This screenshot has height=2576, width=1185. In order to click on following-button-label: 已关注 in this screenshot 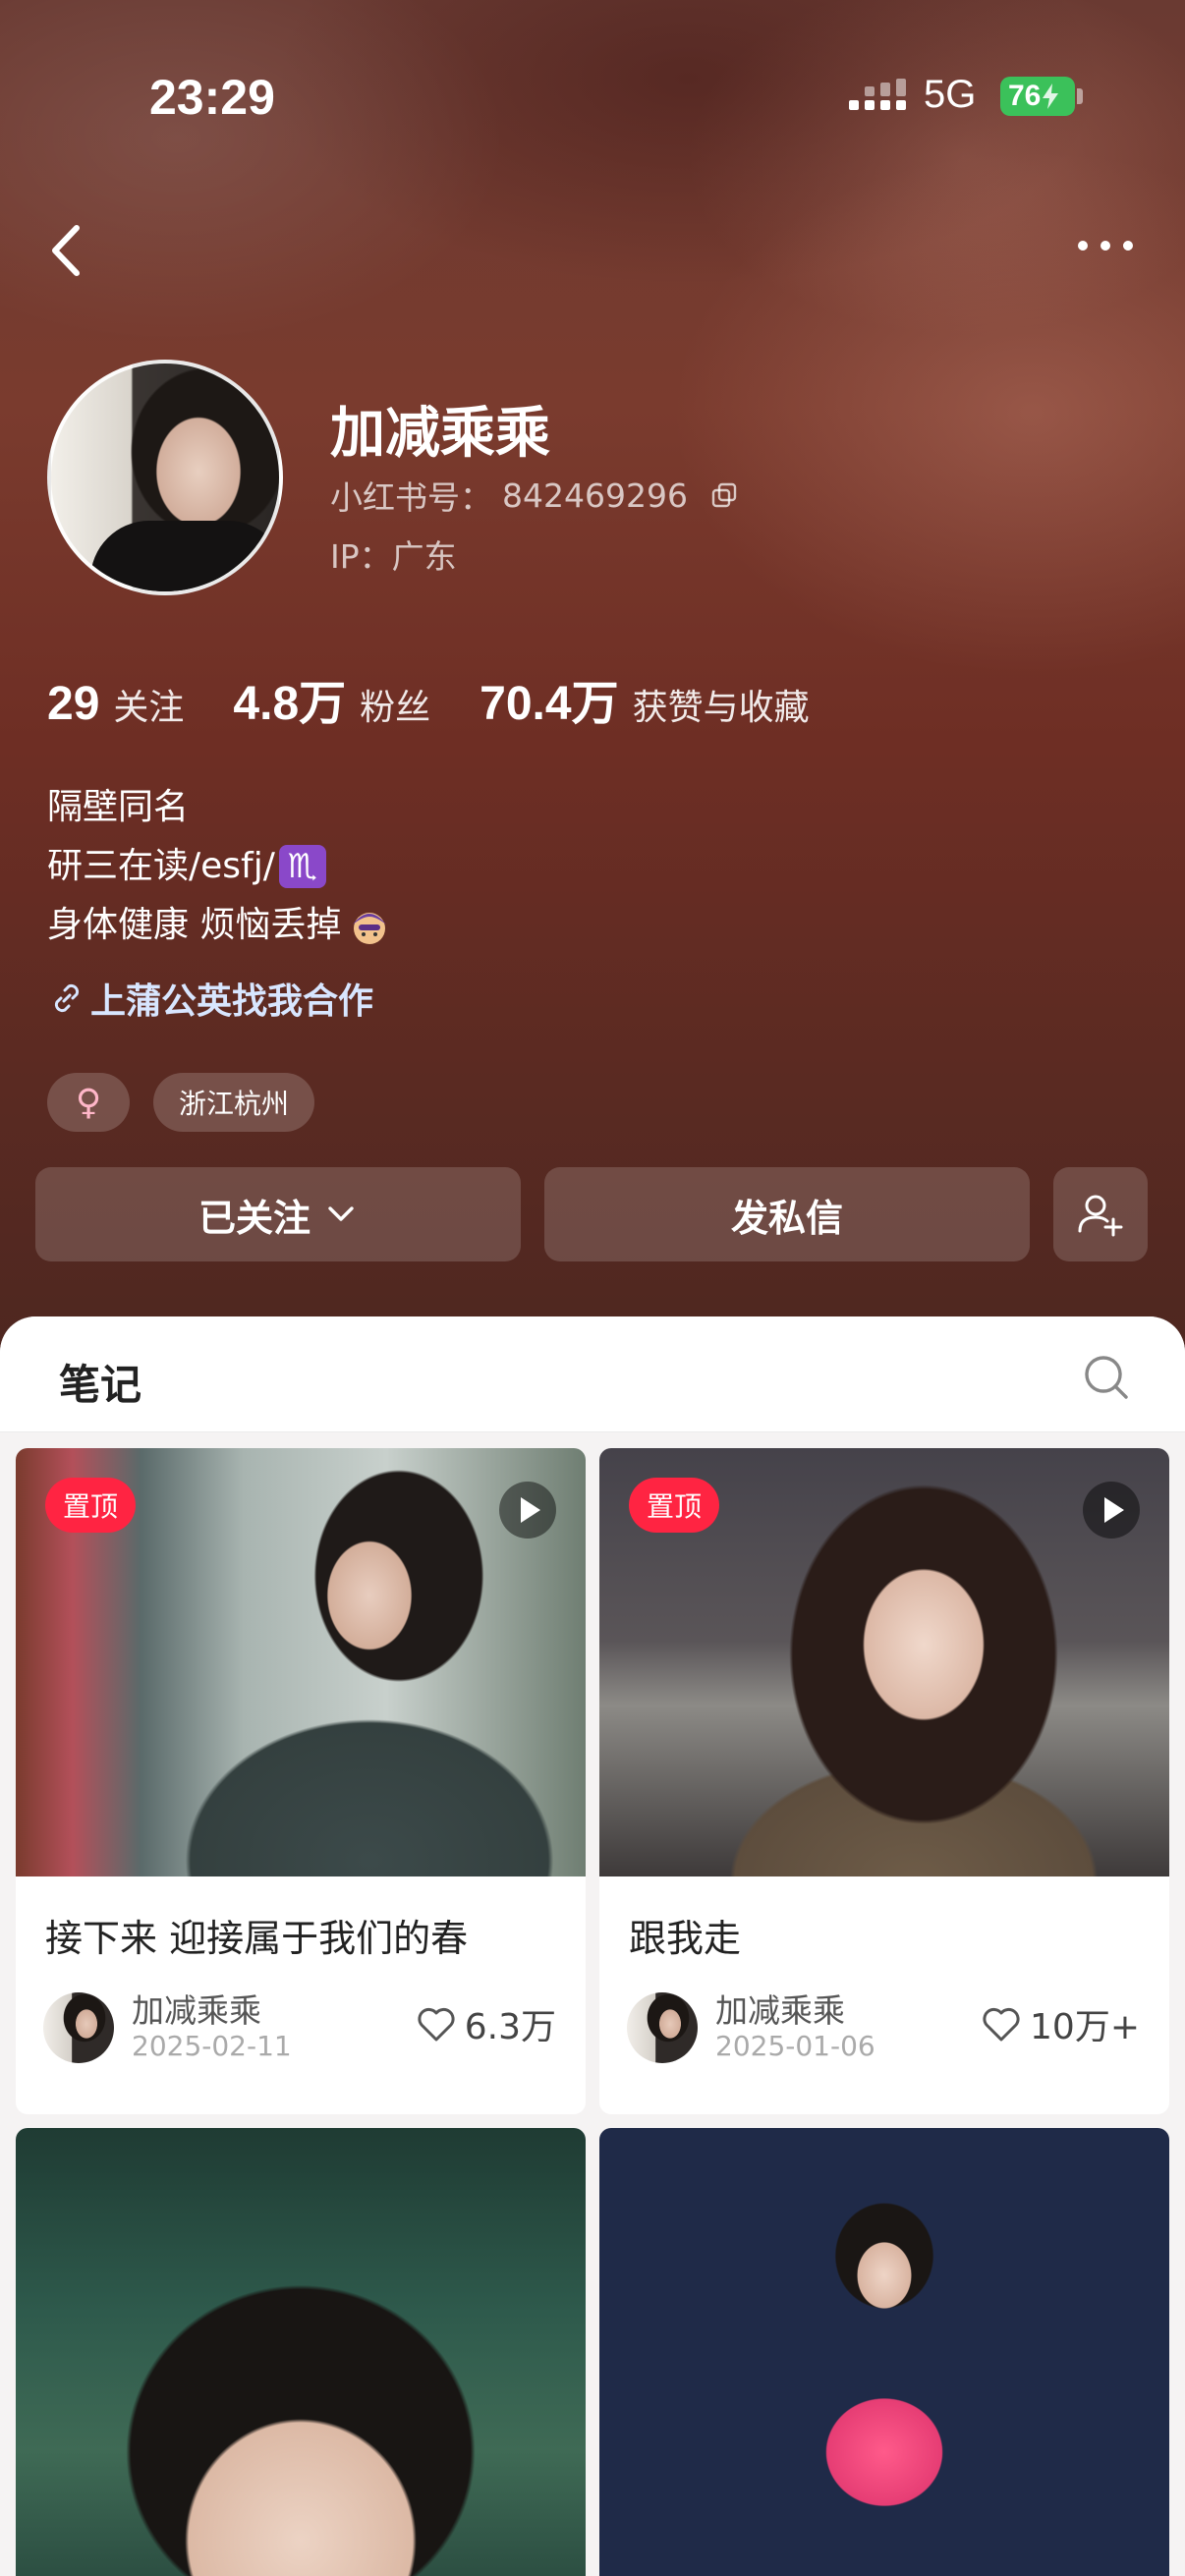, I will do `click(254, 1218)`.